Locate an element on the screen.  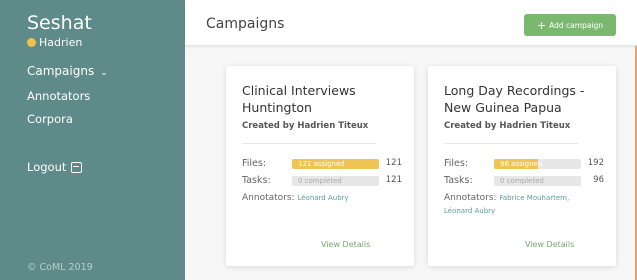
files-row: Files: 121 assigned 121 is located at coordinates (322, 164).